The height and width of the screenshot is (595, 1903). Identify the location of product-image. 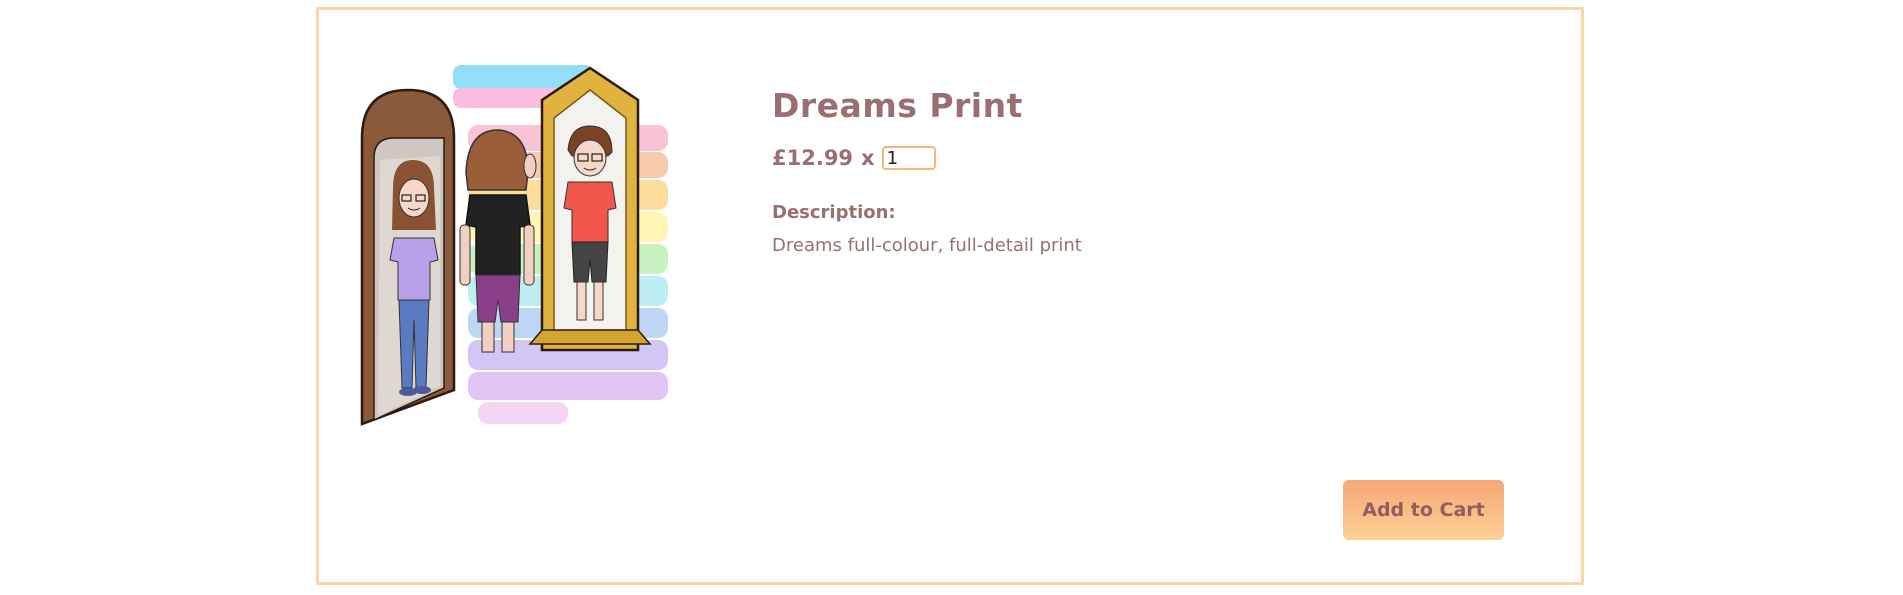
(514, 245).